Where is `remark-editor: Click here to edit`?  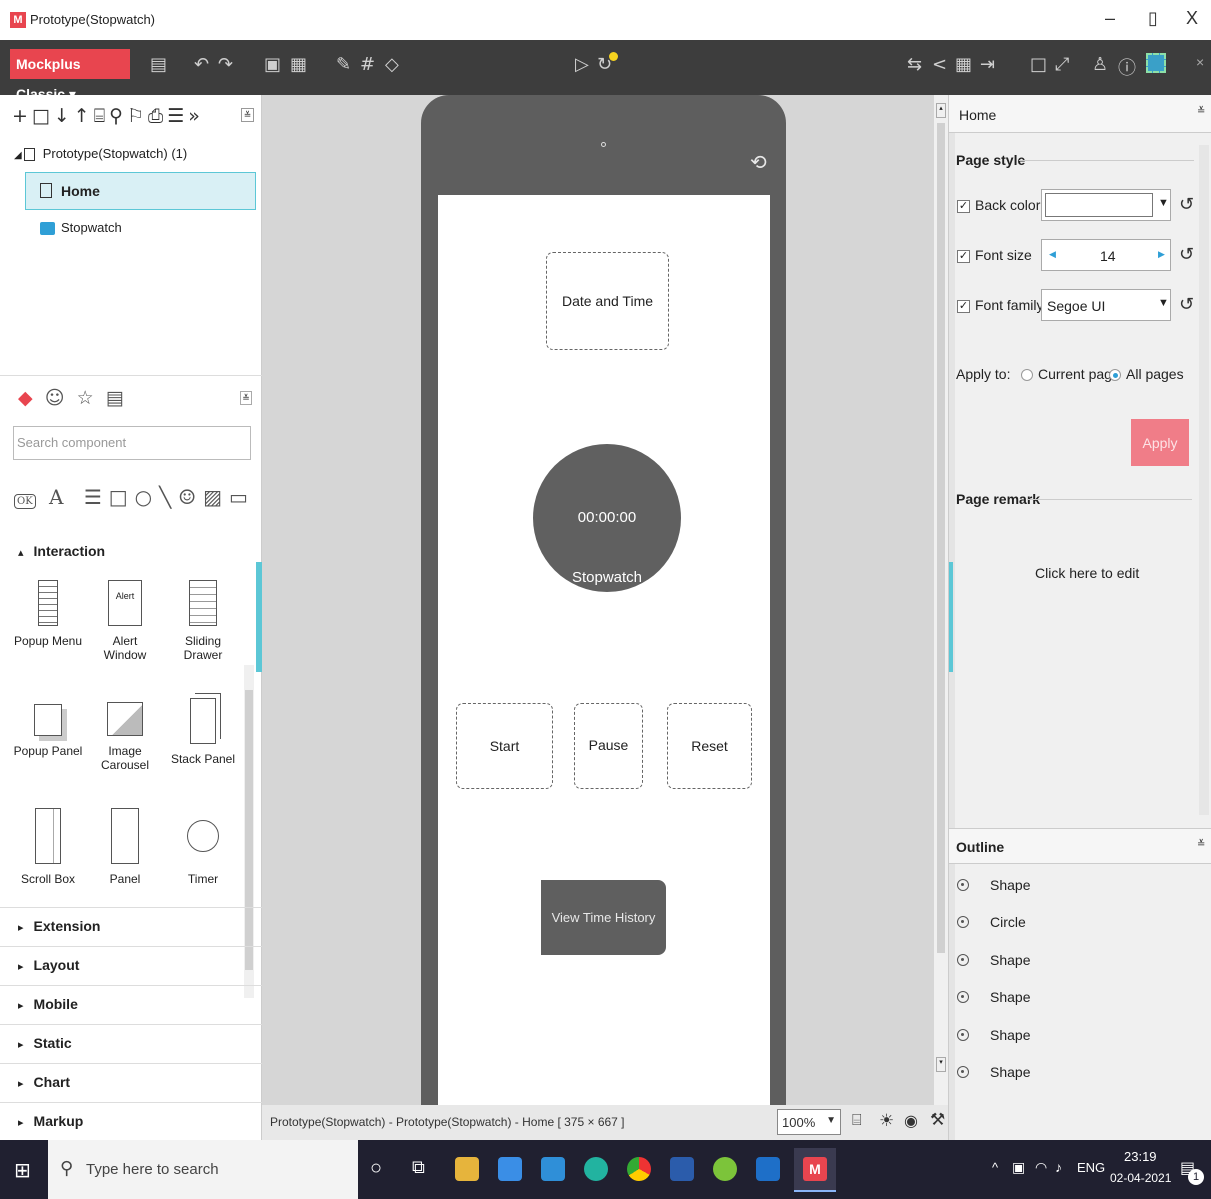 remark-editor: Click here to edit is located at coordinates (1087, 573).